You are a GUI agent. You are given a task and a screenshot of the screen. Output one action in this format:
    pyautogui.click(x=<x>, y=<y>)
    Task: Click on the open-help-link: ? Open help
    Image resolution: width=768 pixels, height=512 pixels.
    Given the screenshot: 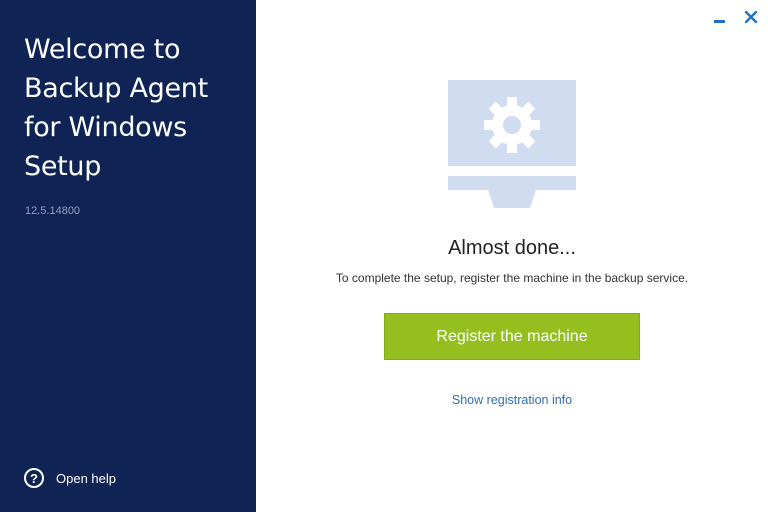 What is the action you would take?
    pyautogui.click(x=70, y=478)
    